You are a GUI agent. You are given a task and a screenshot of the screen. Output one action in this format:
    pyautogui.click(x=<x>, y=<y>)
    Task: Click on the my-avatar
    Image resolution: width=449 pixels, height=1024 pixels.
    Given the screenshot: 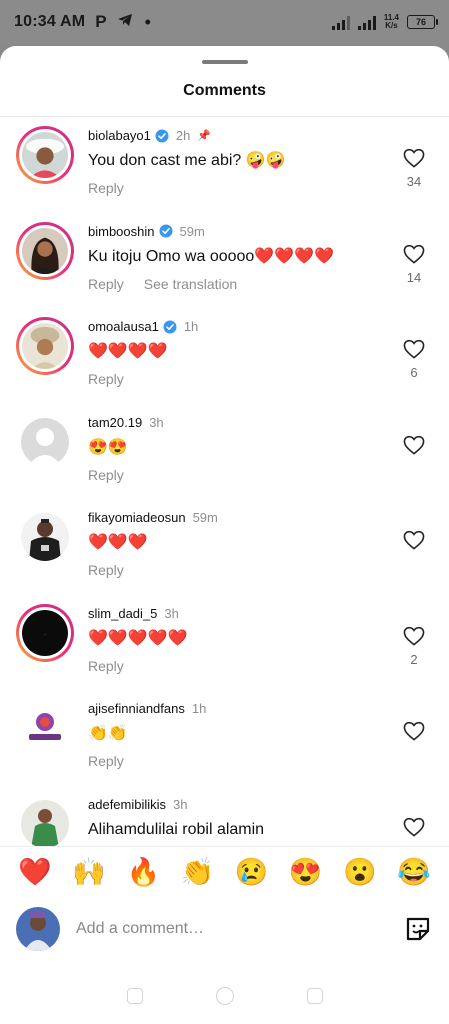 What is the action you would take?
    pyautogui.click(x=38, y=929)
    